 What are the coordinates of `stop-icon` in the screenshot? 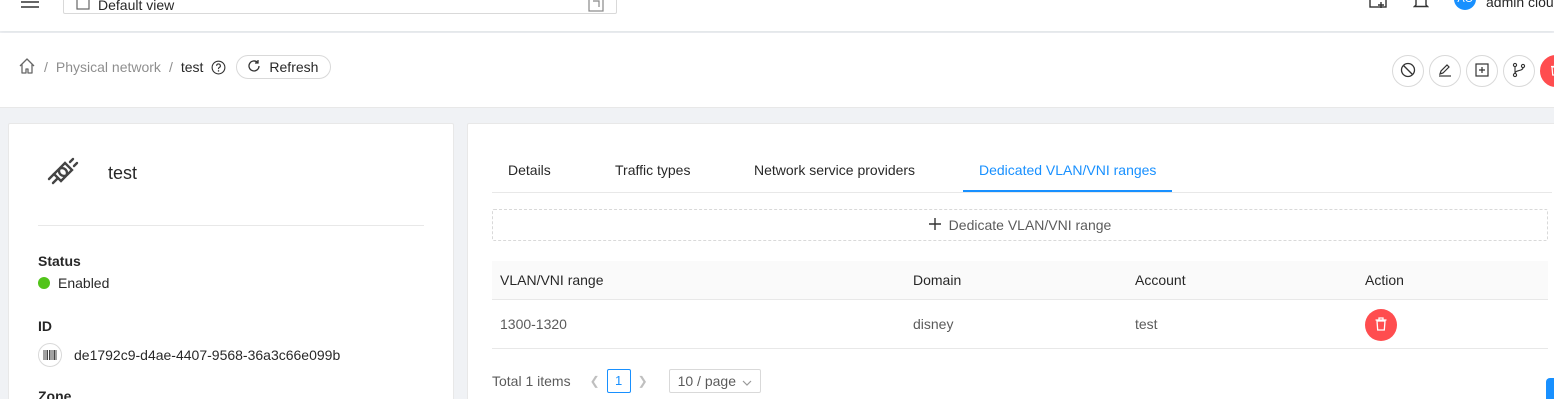 It's located at (1408, 71).